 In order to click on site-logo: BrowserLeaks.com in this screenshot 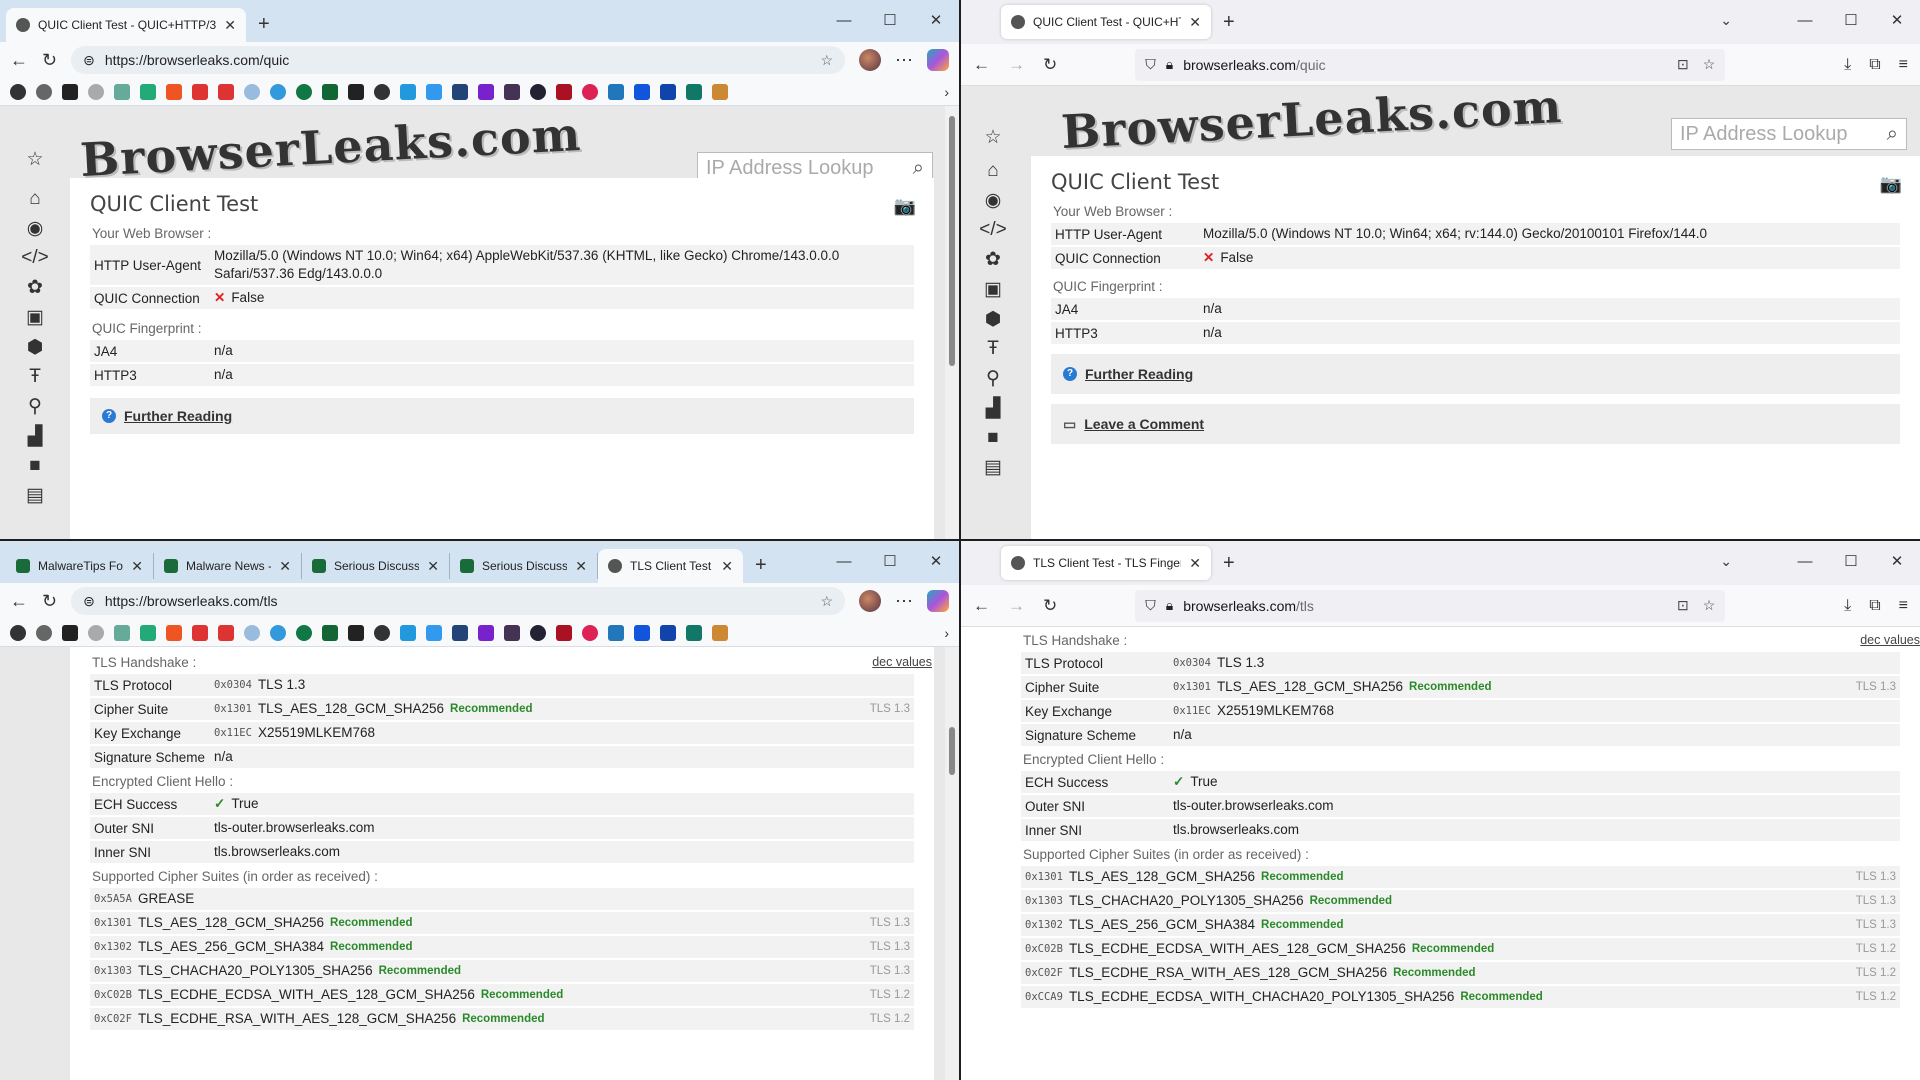, I will do `click(1311, 122)`.